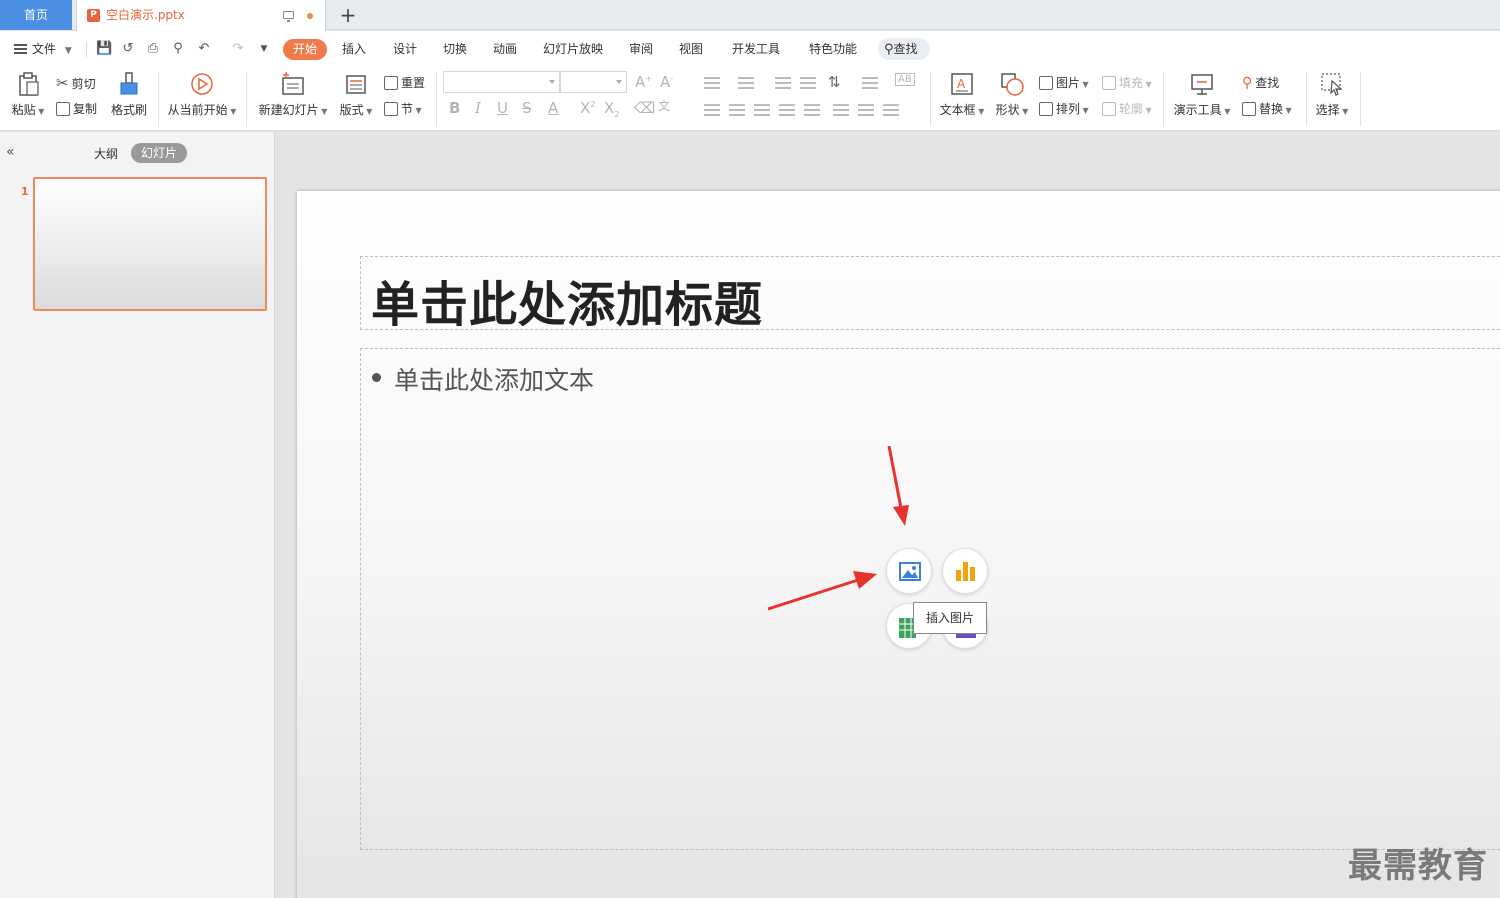 The width and height of the screenshot is (1500, 898). Describe the element at coordinates (1418, 866) in the screenshot. I see `watermark-text: 最需教育` at that location.